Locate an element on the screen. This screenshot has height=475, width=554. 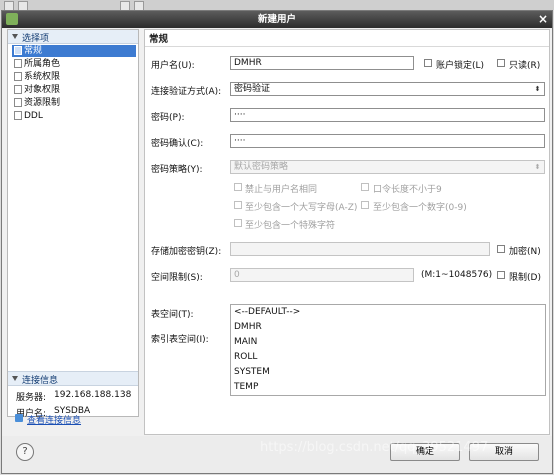
policy-upper-lower-checkbox is located at coordinates (238, 205).